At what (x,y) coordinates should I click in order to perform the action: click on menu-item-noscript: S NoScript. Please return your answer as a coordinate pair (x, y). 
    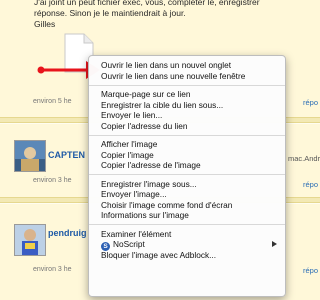
    Looking at the image, I should click on (187, 245).